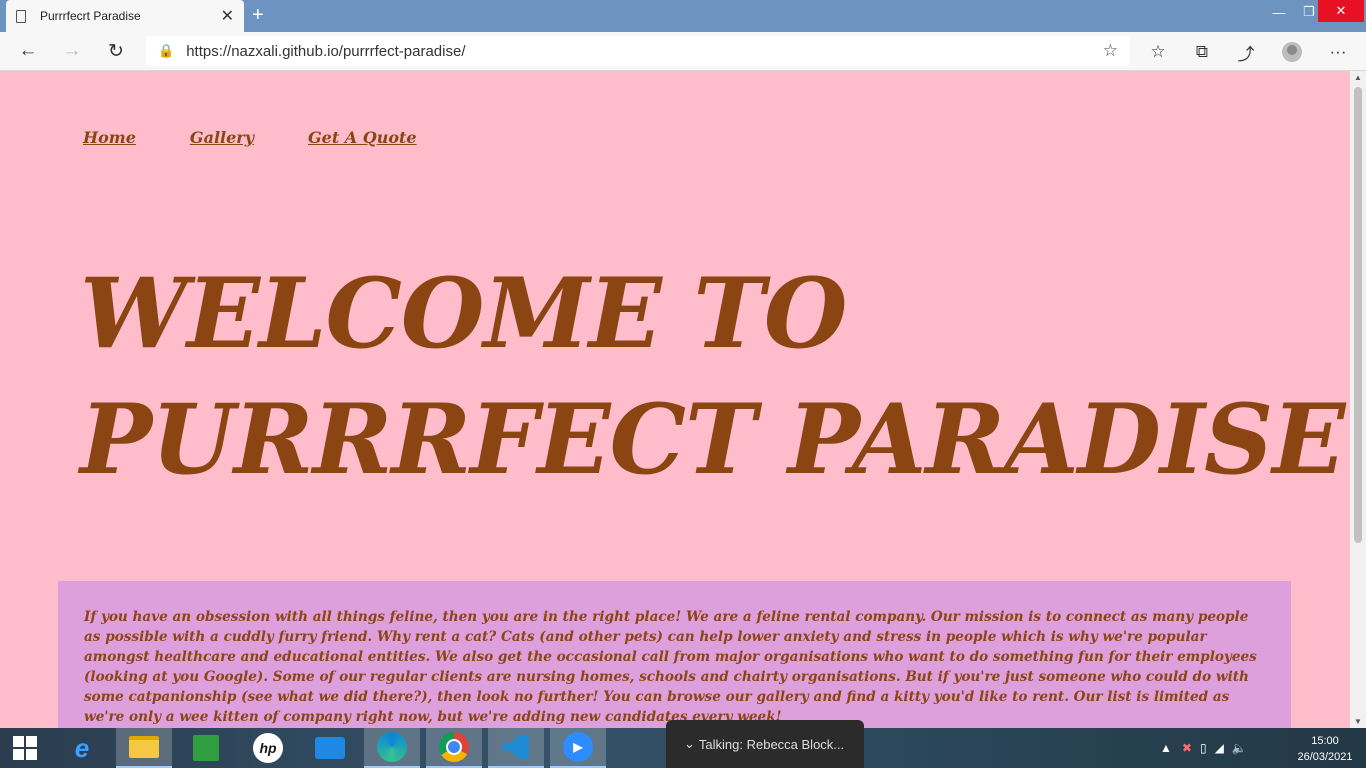  Describe the element at coordinates (1358, 77) in the screenshot. I see `scroll-up-icon: ▲` at that location.